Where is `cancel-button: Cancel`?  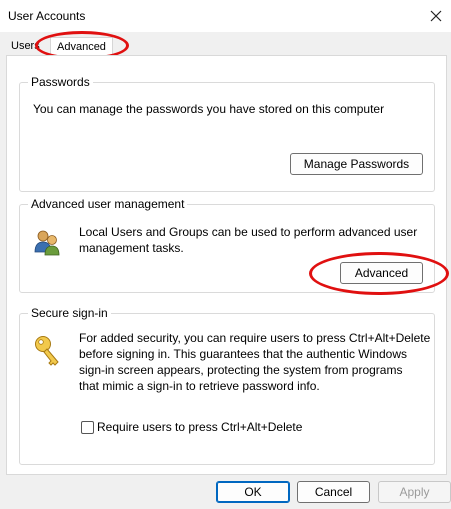 cancel-button: Cancel is located at coordinates (333, 492).